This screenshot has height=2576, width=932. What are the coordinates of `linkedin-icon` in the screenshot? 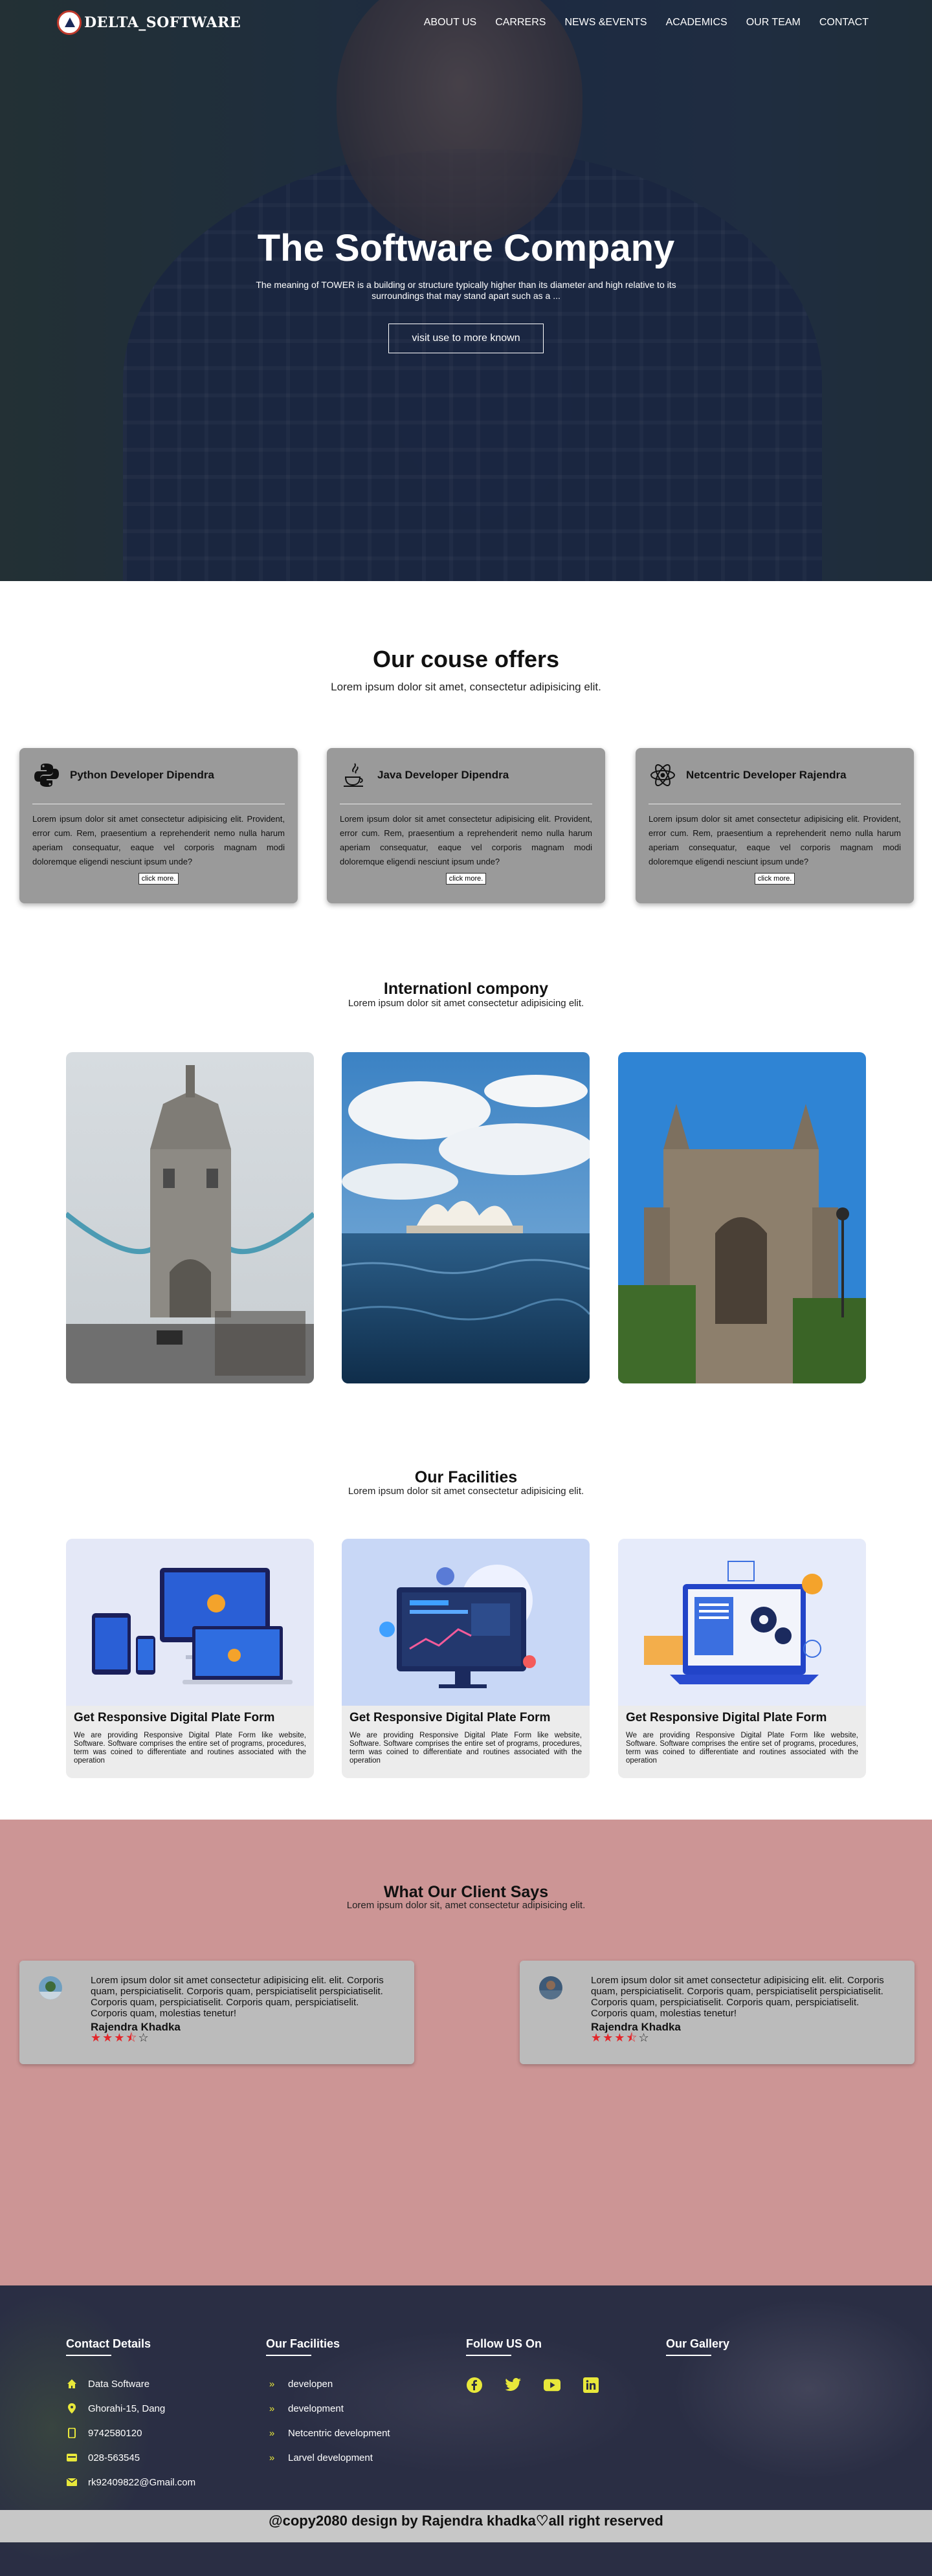 It's located at (590, 2385).